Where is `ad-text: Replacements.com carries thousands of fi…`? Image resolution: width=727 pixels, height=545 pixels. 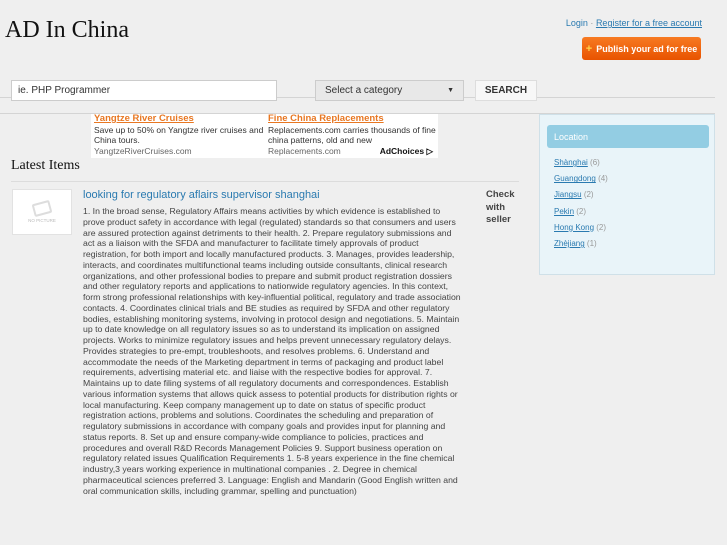 ad-text: Replacements.com carries thousands of fi… is located at coordinates (352, 135).